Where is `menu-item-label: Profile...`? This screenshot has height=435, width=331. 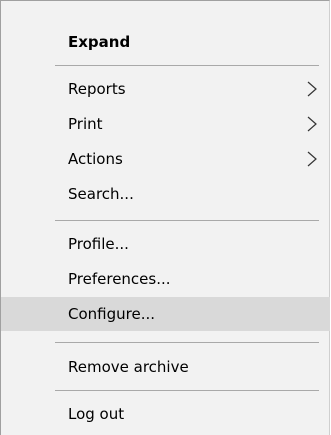
menu-item-label: Profile... is located at coordinates (98, 244).